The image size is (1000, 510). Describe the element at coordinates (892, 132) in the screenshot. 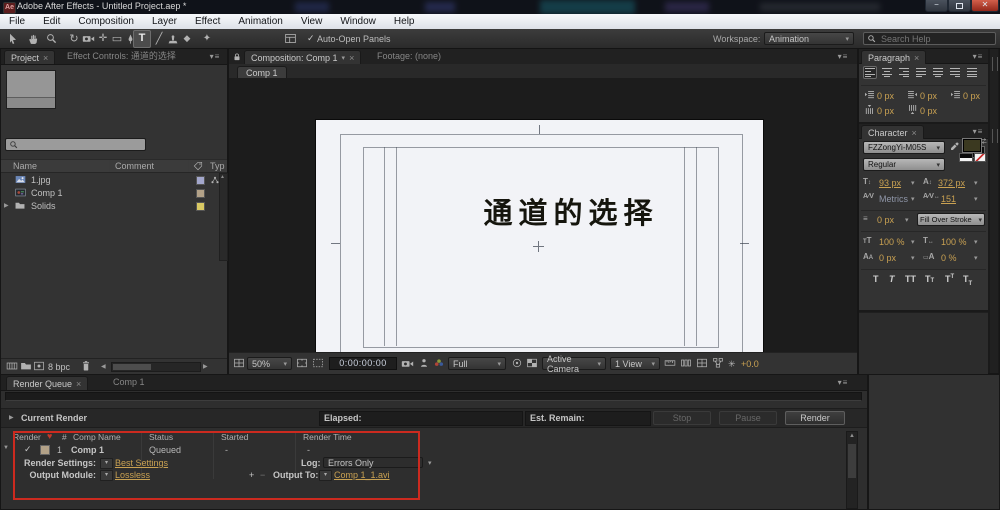

I see `tab-character: Character ×` at that location.